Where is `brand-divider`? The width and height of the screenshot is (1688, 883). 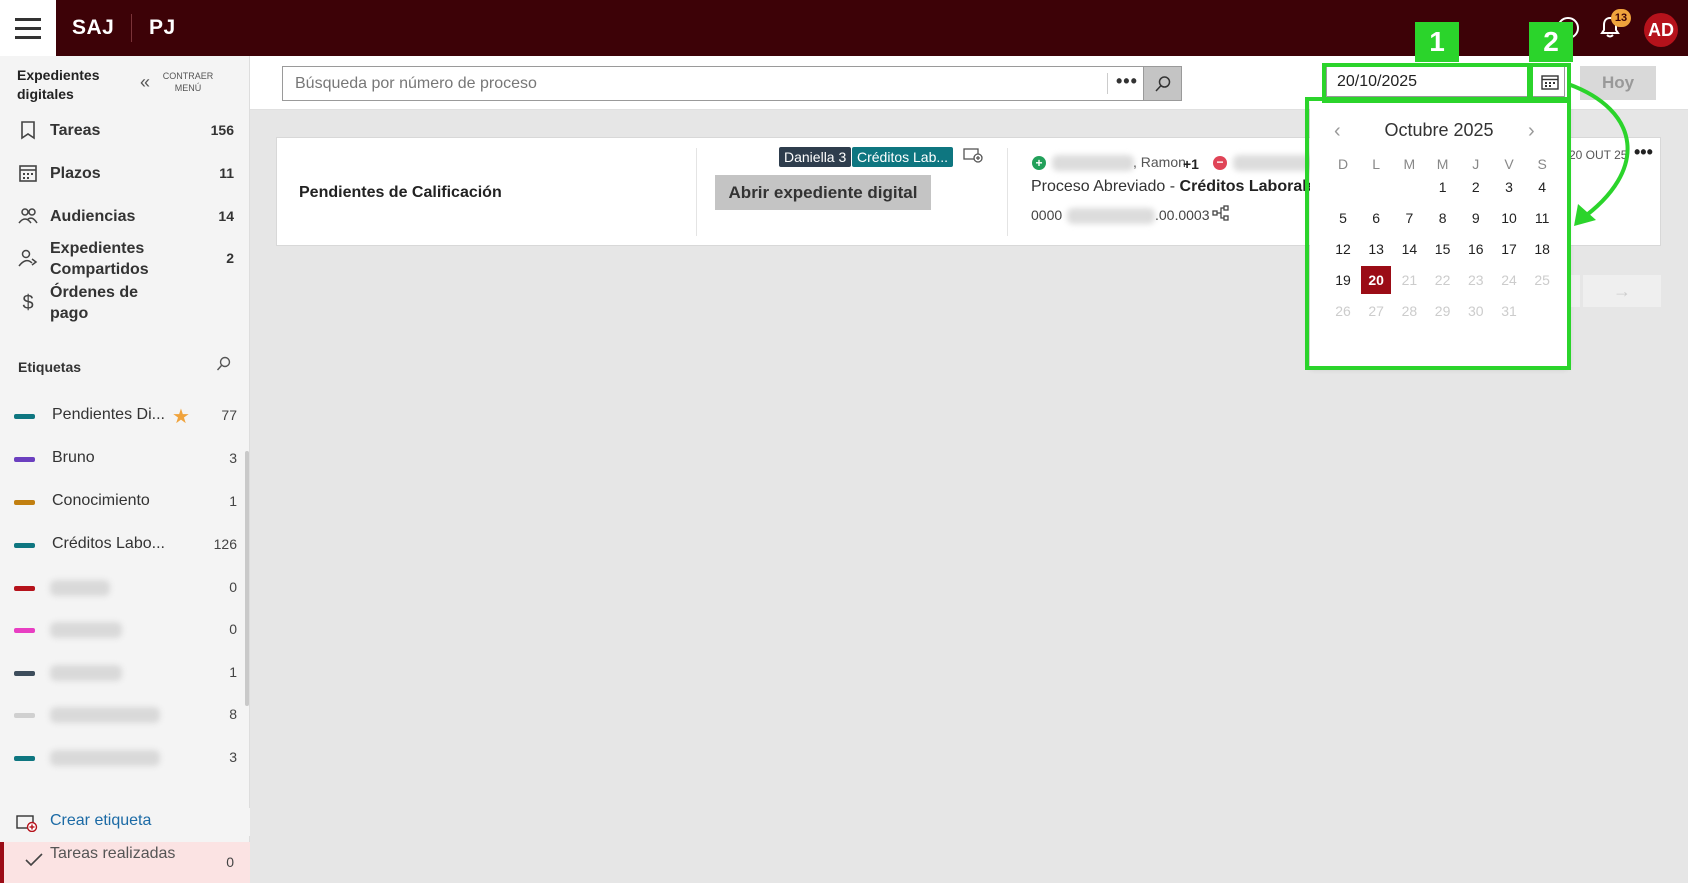
brand-divider is located at coordinates (131, 28).